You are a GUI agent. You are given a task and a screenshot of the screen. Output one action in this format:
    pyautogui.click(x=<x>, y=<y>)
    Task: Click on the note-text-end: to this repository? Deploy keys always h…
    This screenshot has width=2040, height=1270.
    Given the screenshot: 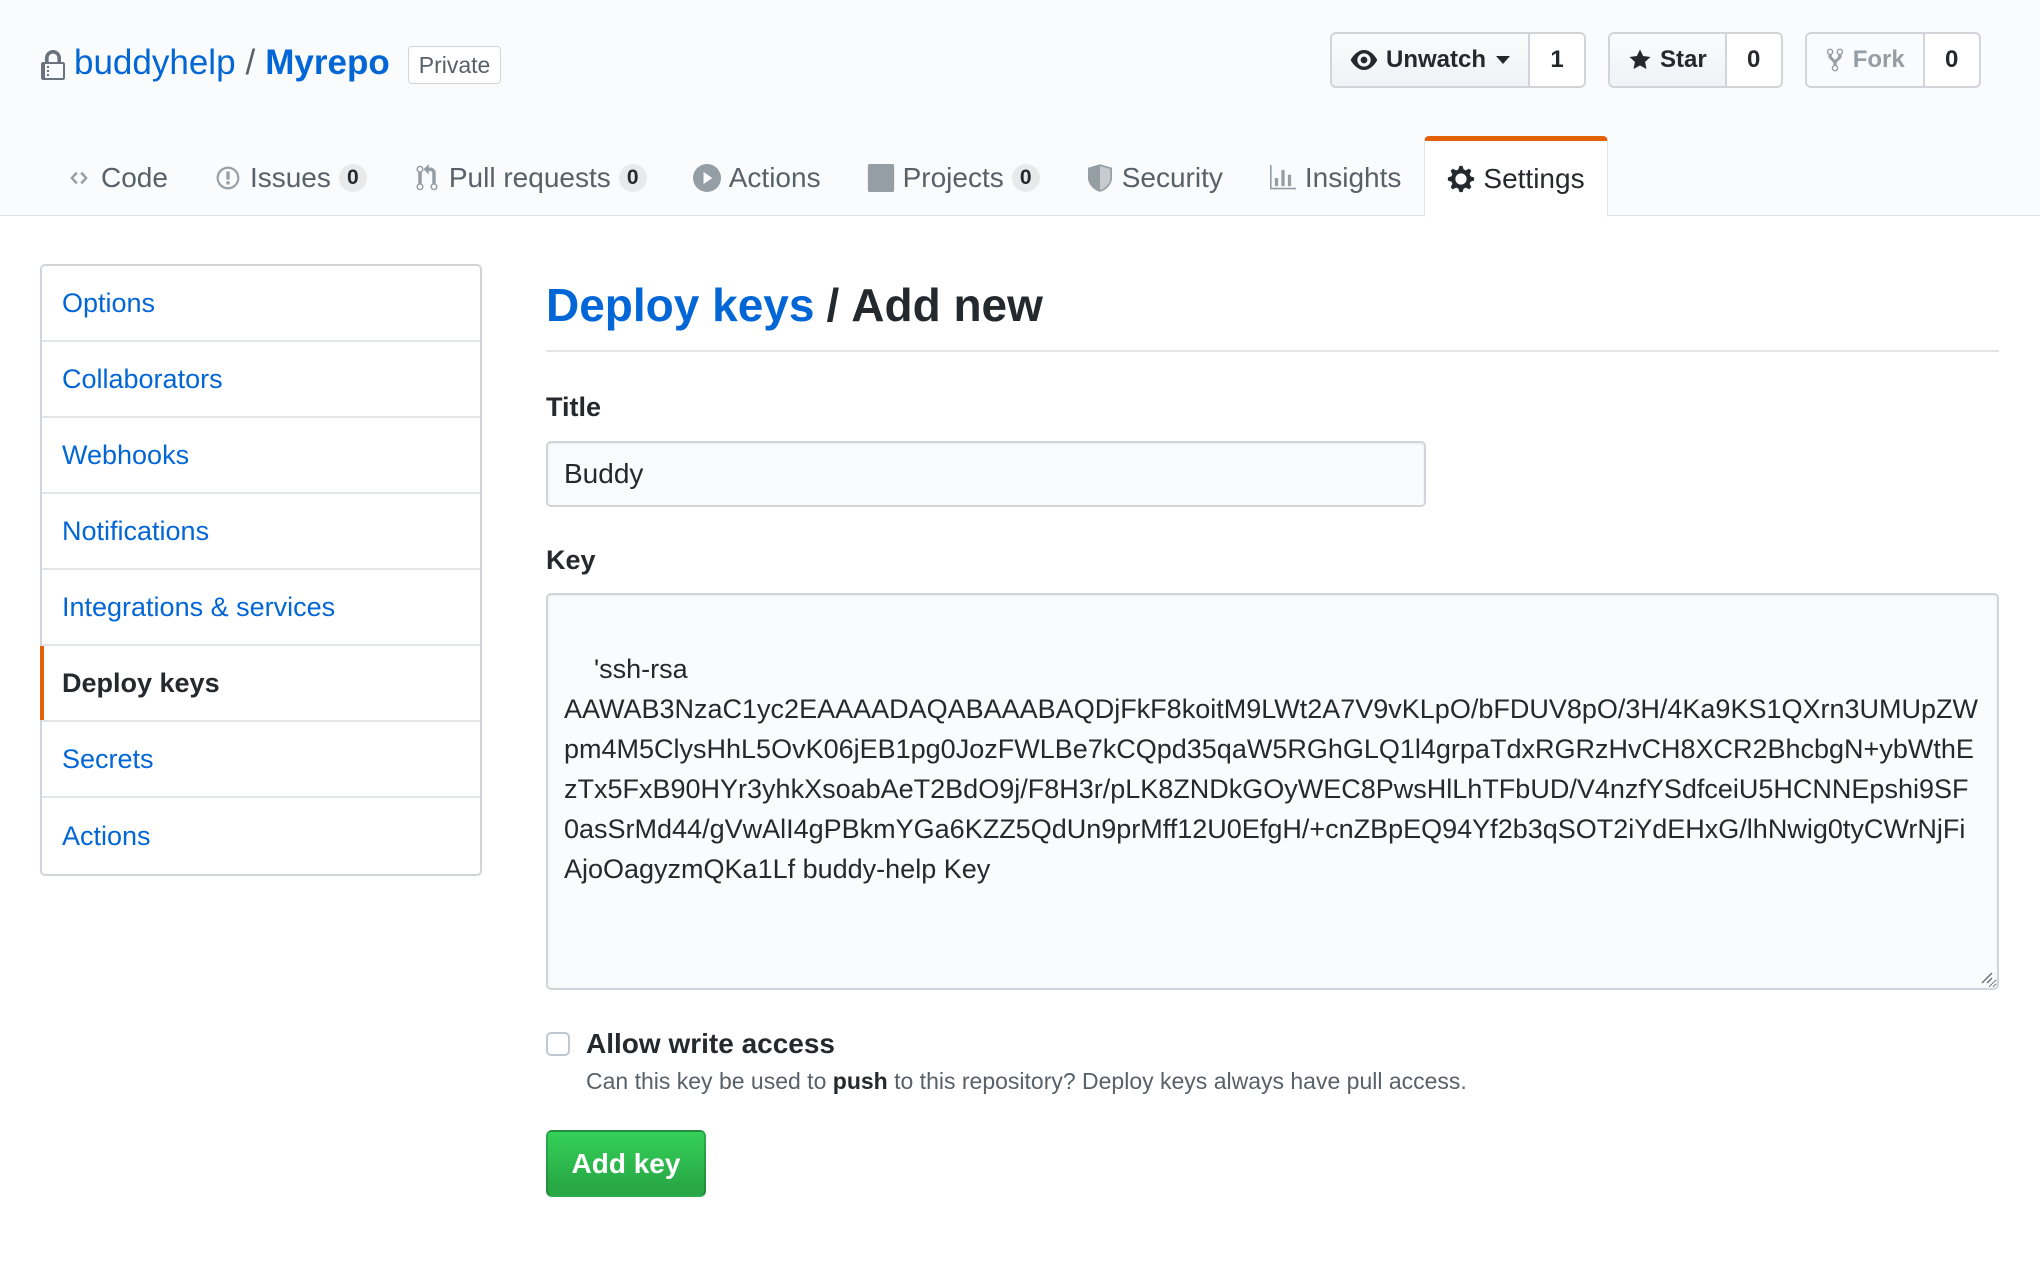 What is the action you would take?
    pyautogui.click(x=1177, y=1081)
    